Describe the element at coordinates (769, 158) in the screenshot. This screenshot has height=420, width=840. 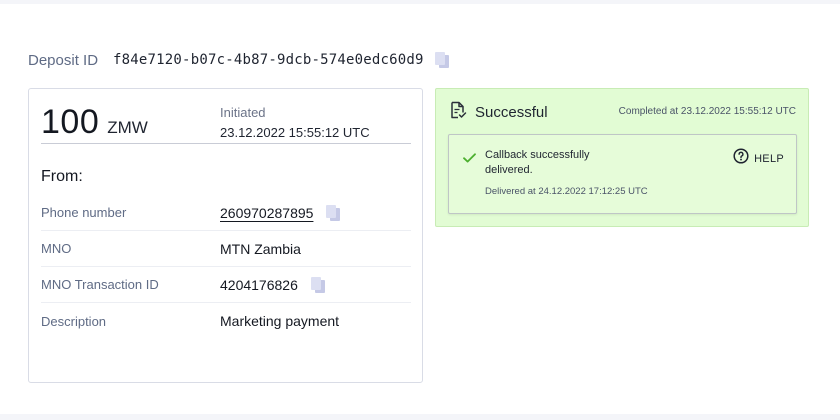
I see `help-label: HELP` at that location.